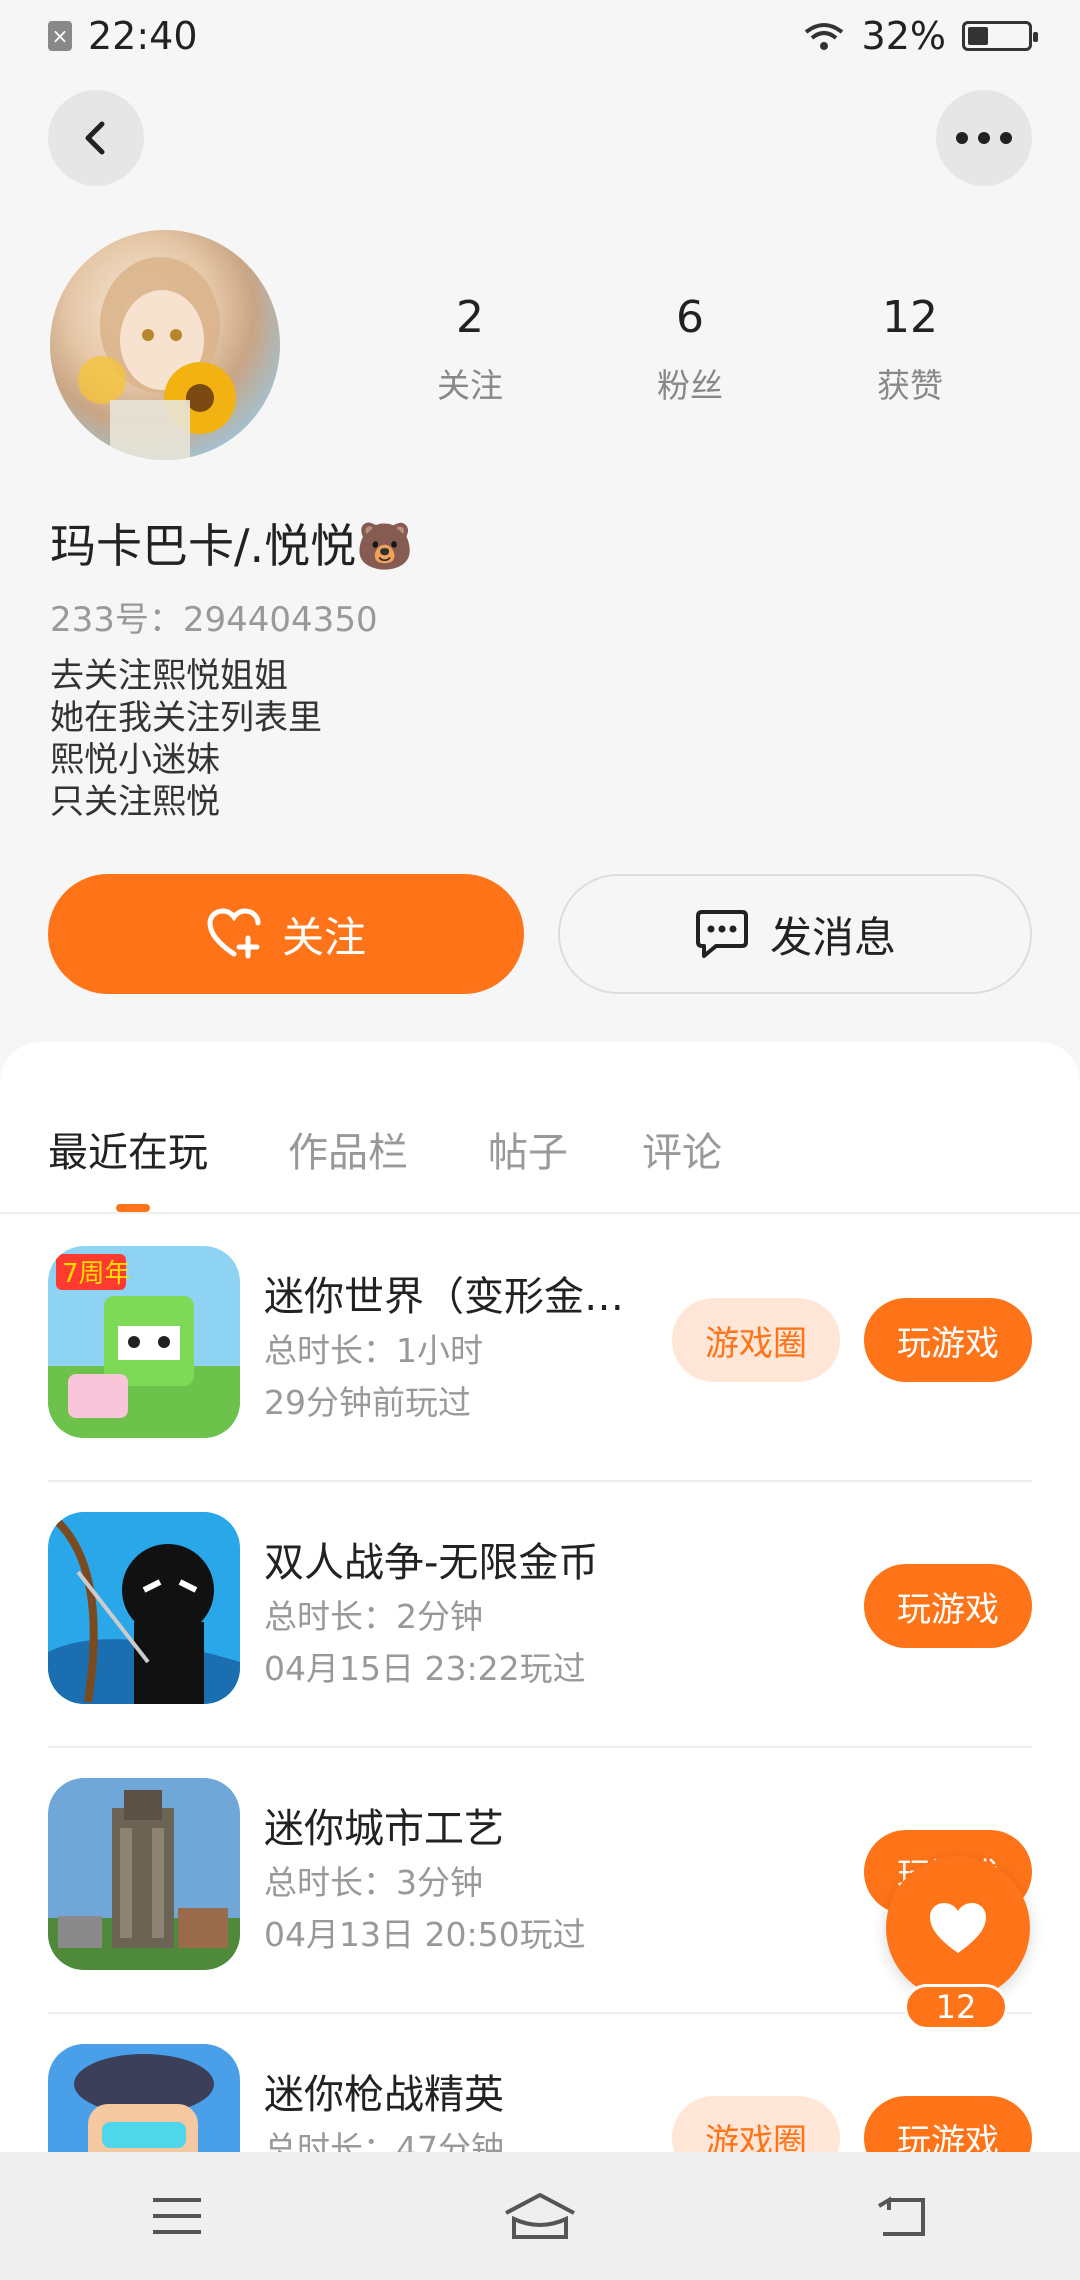 This screenshot has height=2280, width=1080. I want to click on message-label: 发消息, so click(832, 937).